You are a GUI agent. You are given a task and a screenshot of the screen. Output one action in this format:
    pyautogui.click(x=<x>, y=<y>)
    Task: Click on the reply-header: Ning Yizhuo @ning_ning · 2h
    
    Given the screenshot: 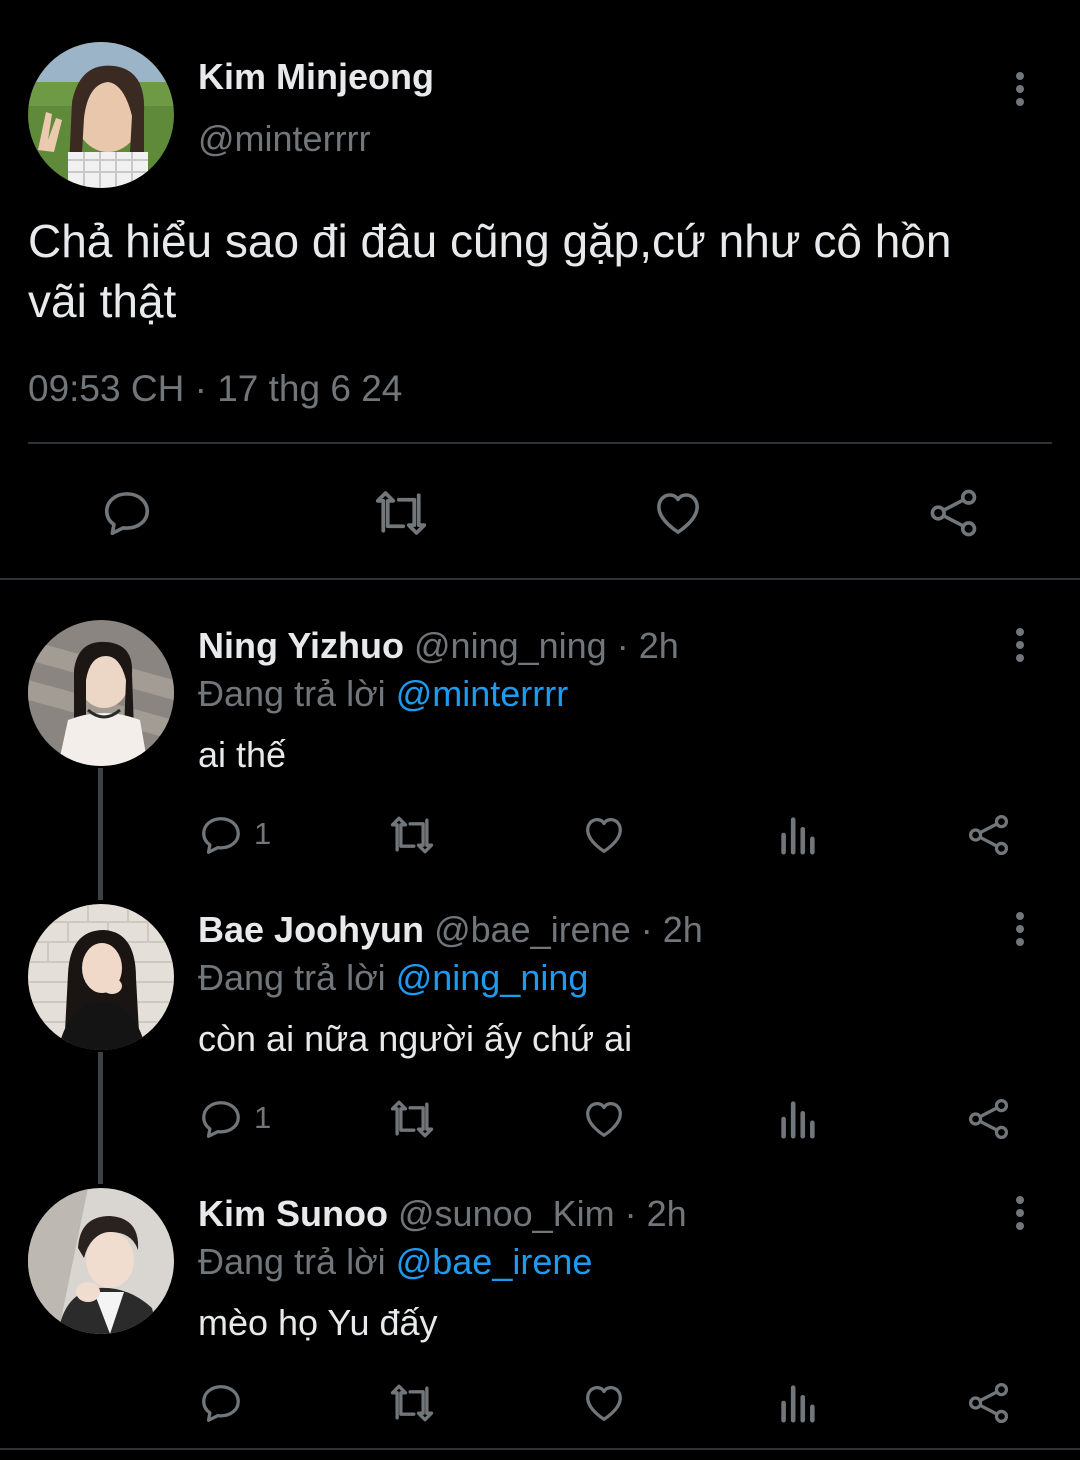 What is the action you would take?
    pyautogui.click(x=438, y=646)
    